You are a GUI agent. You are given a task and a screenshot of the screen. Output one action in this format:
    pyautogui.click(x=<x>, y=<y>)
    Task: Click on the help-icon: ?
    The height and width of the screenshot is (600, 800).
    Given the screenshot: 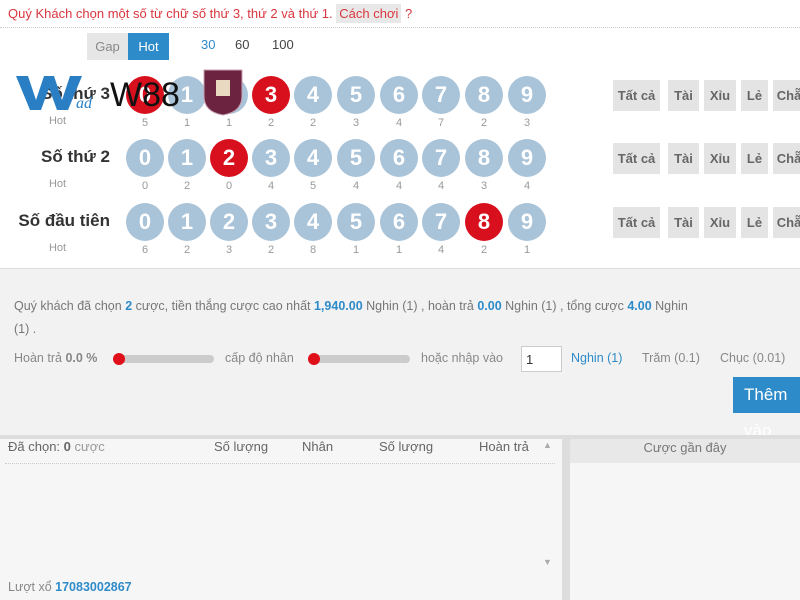 What is the action you would take?
    pyautogui.click(x=408, y=13)
    